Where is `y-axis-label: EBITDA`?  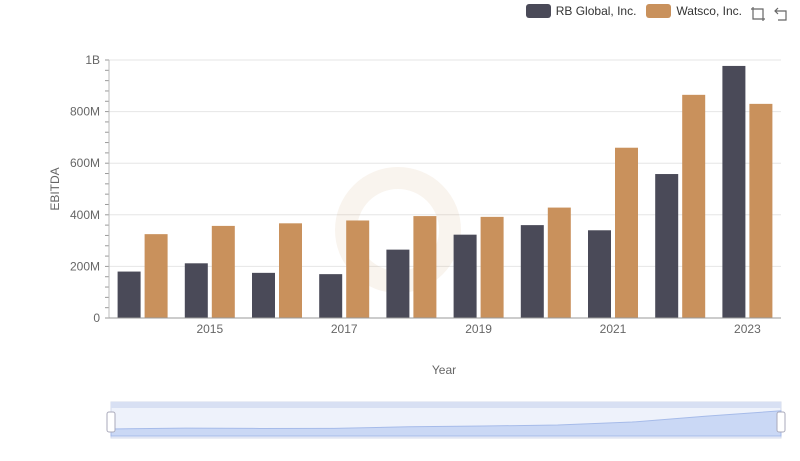
y-axis-label: EBITDA is located at coordinates (55, 188).